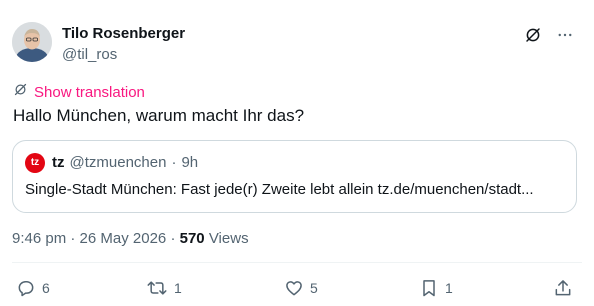  Describe the element at coordinates (20, 92) in the screenshot. I see `translate-icon` at that location.